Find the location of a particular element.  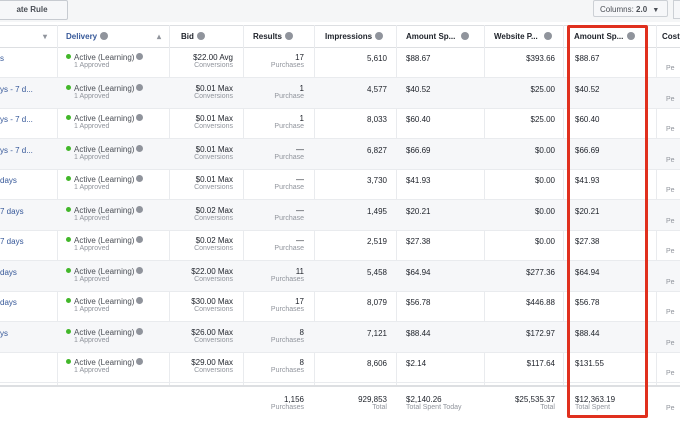

toolbar-extra-button is located at coordinates (676, 9).